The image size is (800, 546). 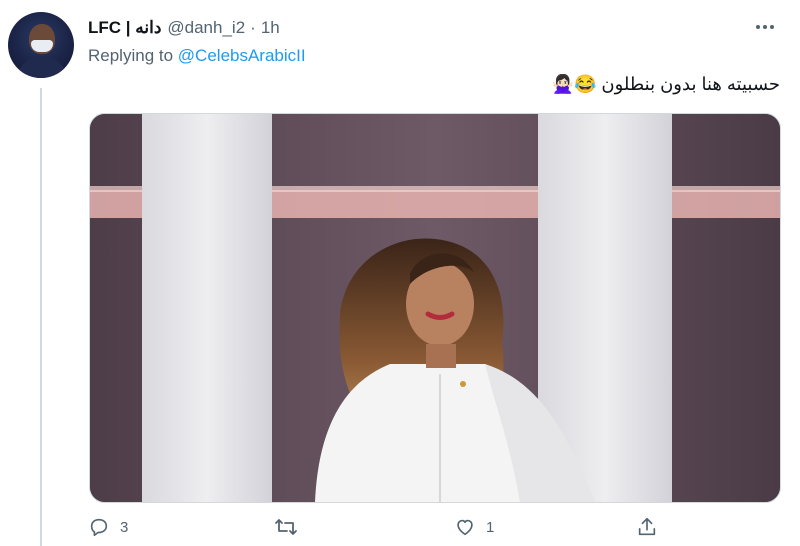 What do you see at coordinates (42, 67) in the screenshot?
I see `avatar-body` at bounding box center [42, 67].